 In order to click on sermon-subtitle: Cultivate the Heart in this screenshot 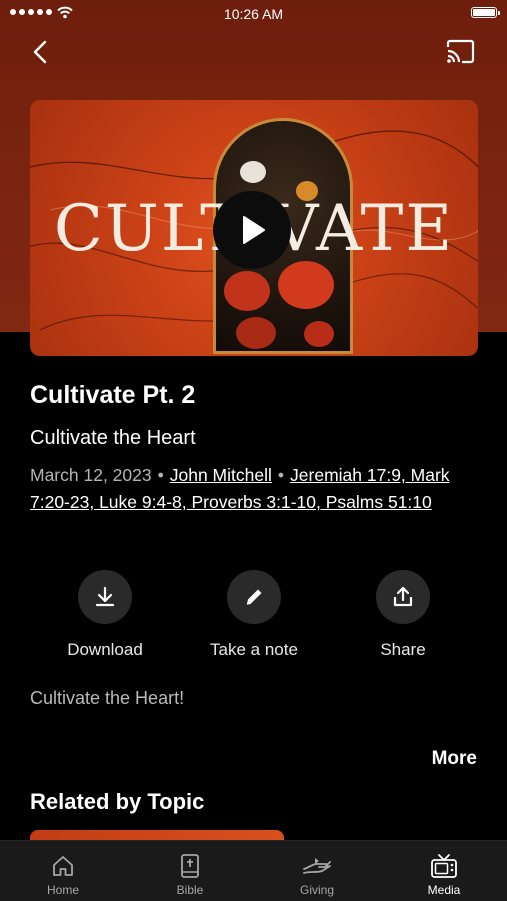, I will do `click(113, 438)`.